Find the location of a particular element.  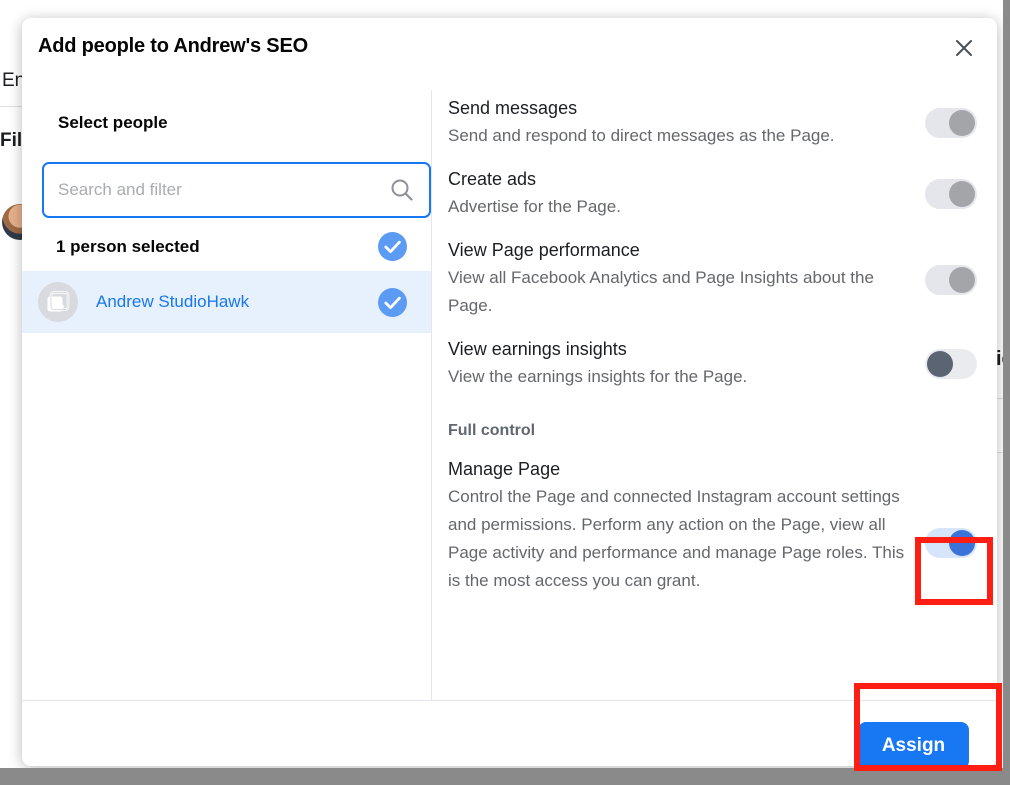

permission-description: View the earnings insights for the Page. is located at coordinates (598, 376).